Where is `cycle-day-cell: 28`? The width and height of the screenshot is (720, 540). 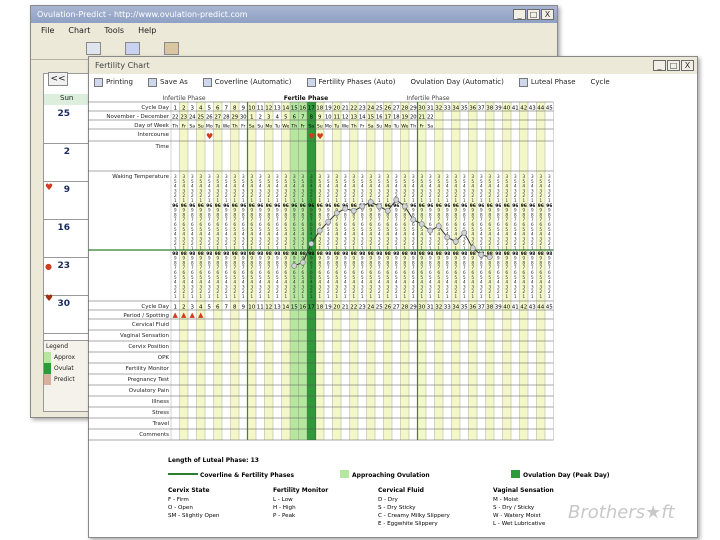
cycle-day-cell: 28 is located at coordinates (404, 109).